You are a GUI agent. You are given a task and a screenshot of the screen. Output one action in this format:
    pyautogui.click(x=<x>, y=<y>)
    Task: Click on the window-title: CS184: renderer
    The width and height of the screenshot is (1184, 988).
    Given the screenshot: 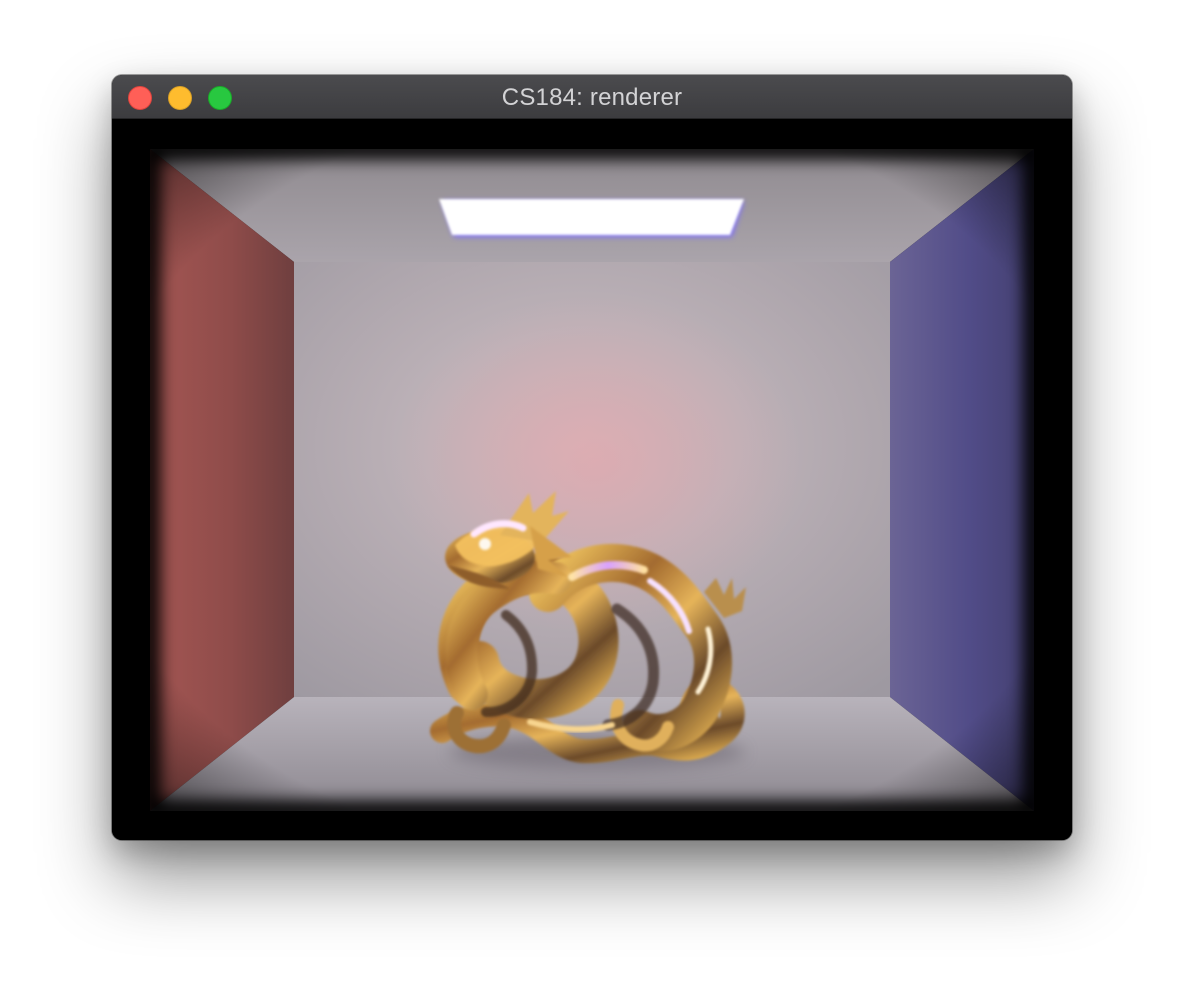 What is the action you would take?
    pyautogui.click(x=592, y=97)
    